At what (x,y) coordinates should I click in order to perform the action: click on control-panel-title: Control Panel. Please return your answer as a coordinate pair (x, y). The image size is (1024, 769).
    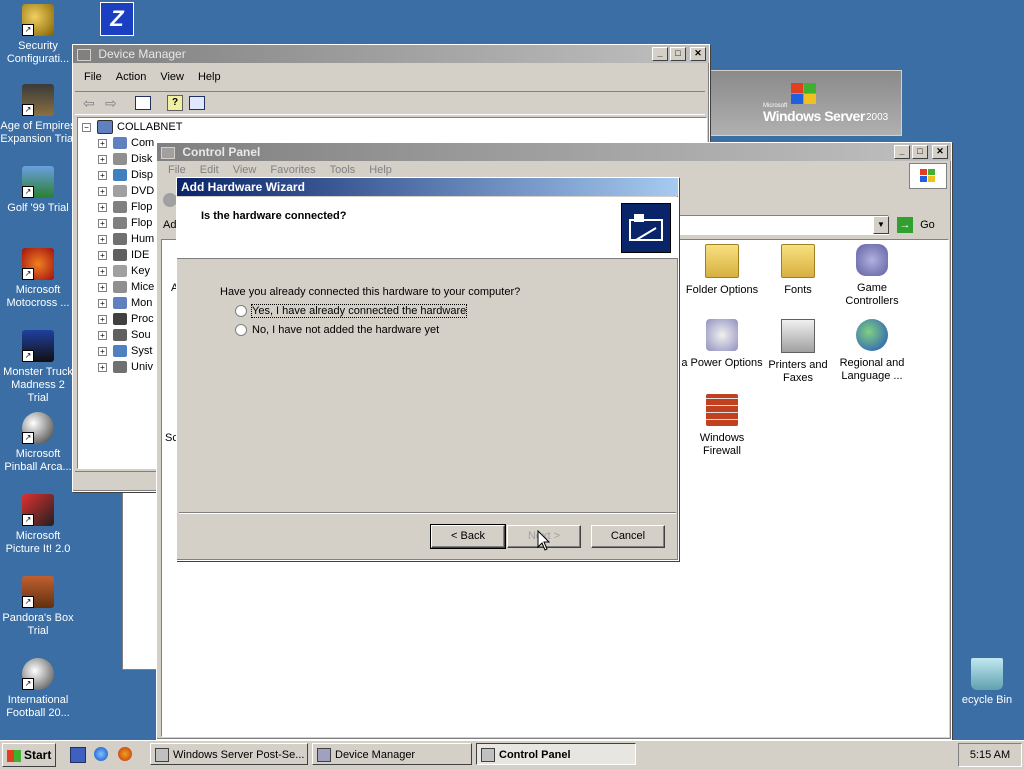
    Looking at the image, I should click on (221, 152).